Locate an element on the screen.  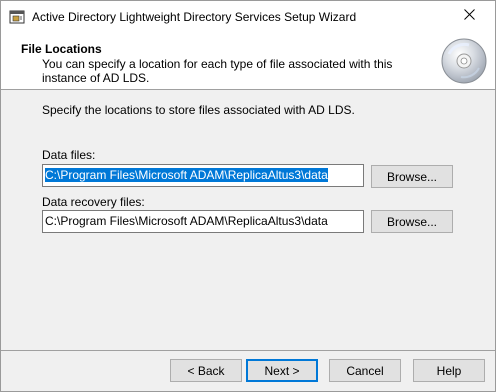
help-button: Help is located at coordinates (449, 370).